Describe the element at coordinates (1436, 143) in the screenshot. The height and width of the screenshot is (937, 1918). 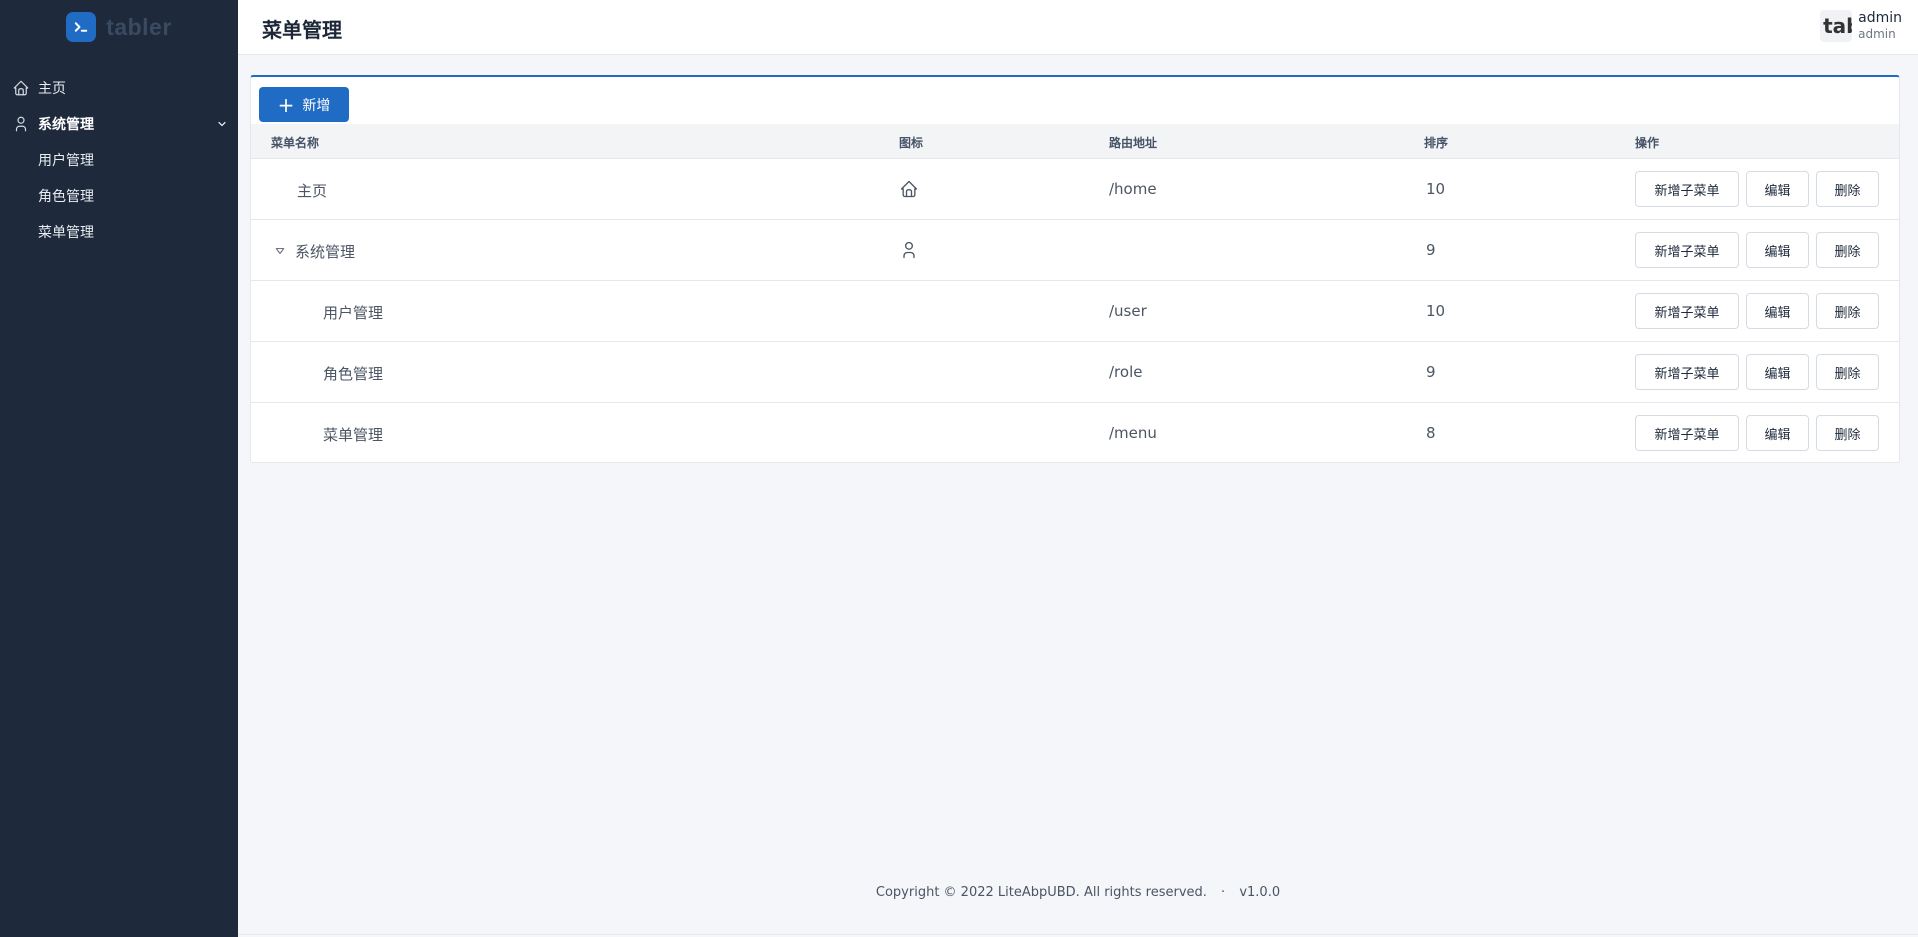
I see `column-header-order: 排序` at that location.